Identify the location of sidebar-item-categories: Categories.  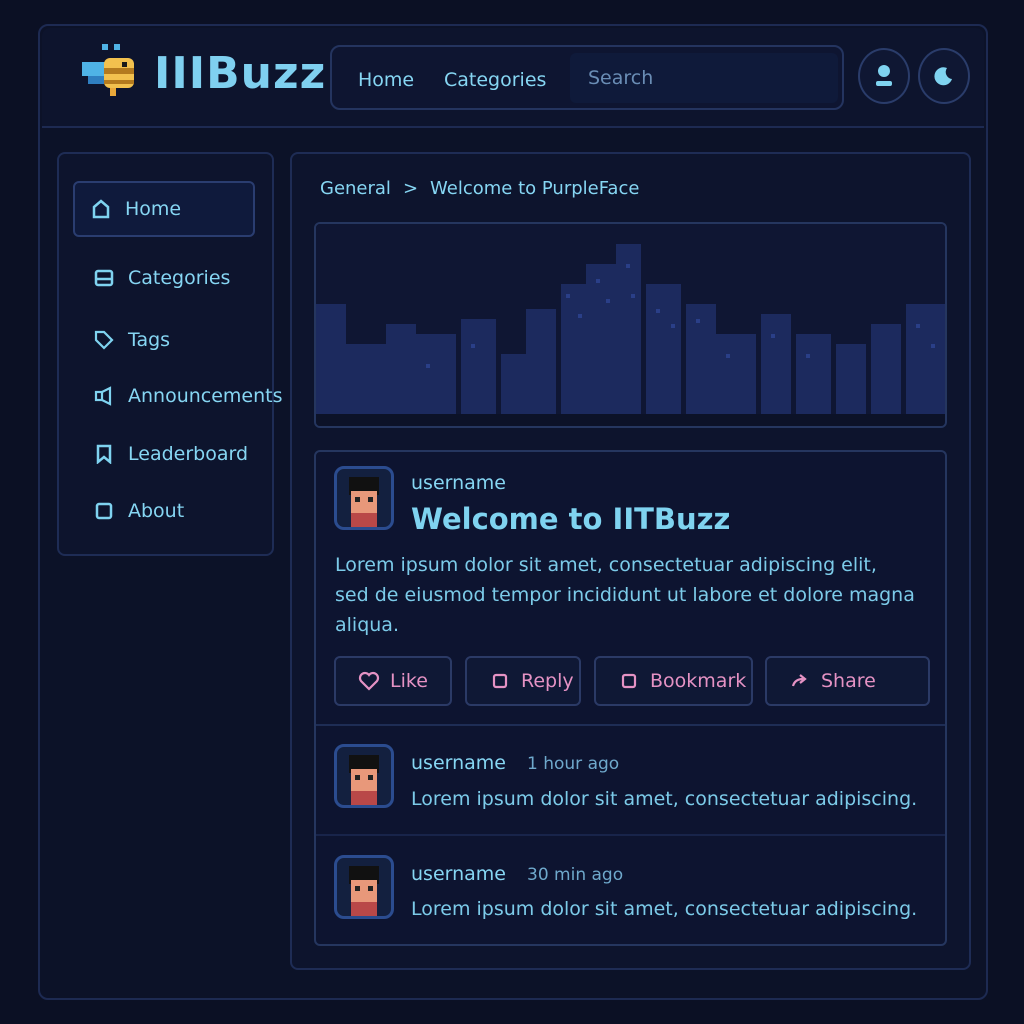
(169, 278).